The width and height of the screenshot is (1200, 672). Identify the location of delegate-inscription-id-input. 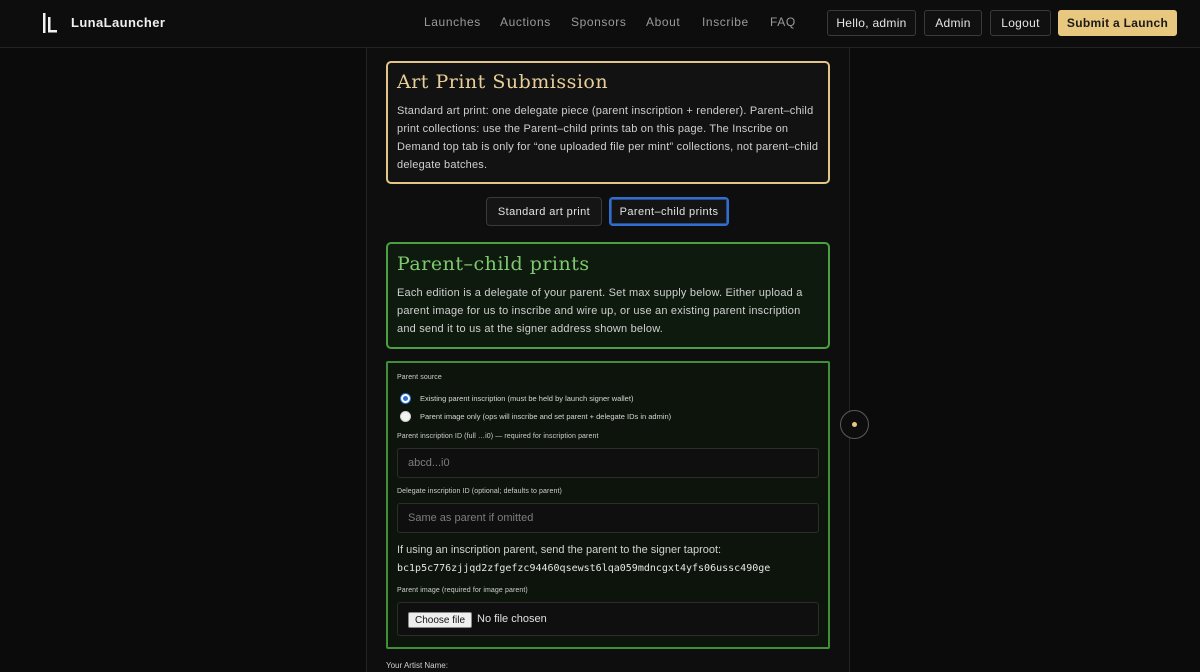
(608, 518).